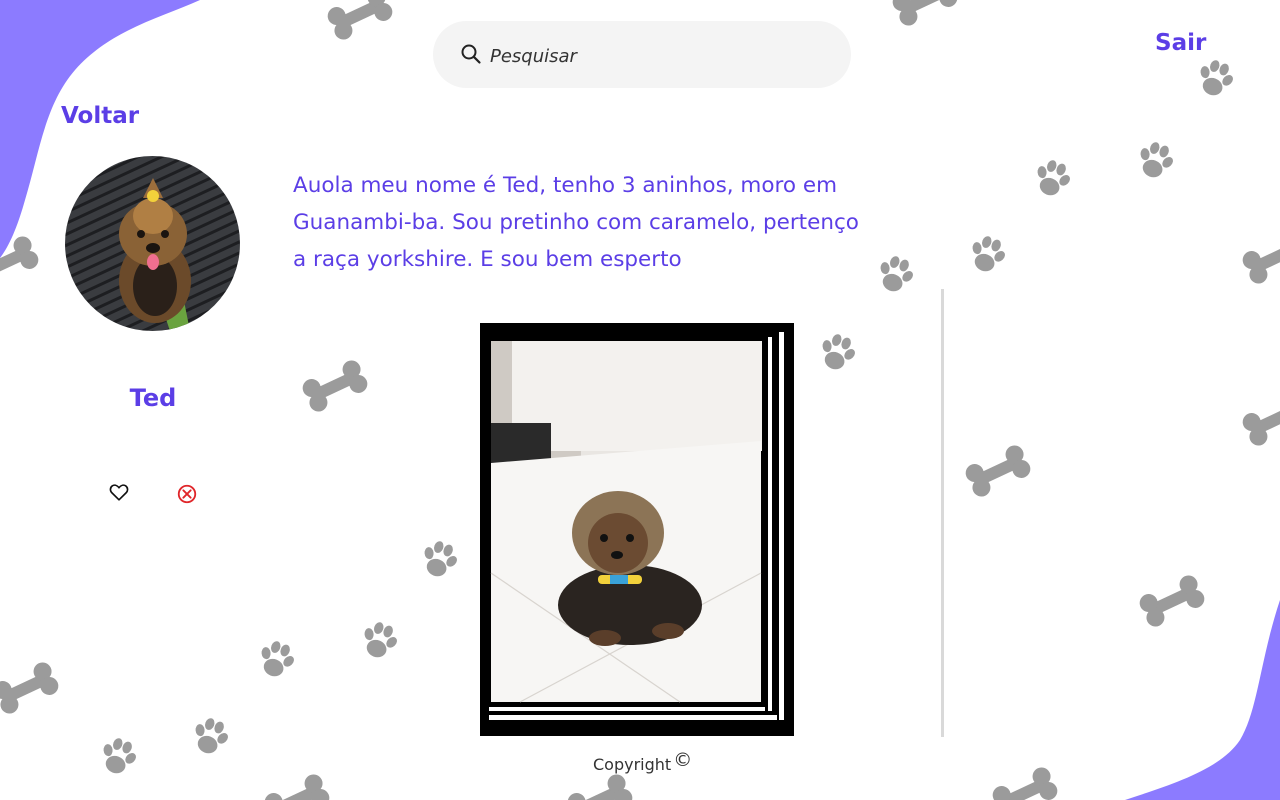 The width and height of the screenshot is (1280, 800). Describe the element at coordinates (637, 529) in the screenshot. I see `pet-photo` at that location.